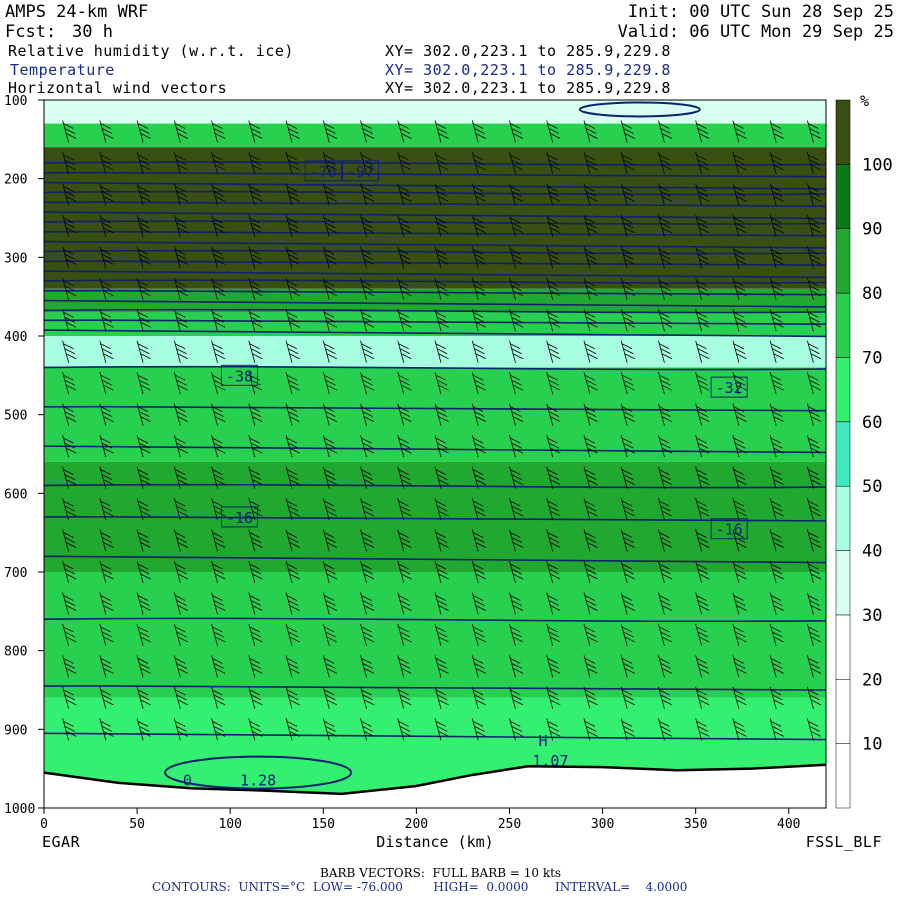  I want to click on colorbar-tick-label: 30, so click(872, 616).